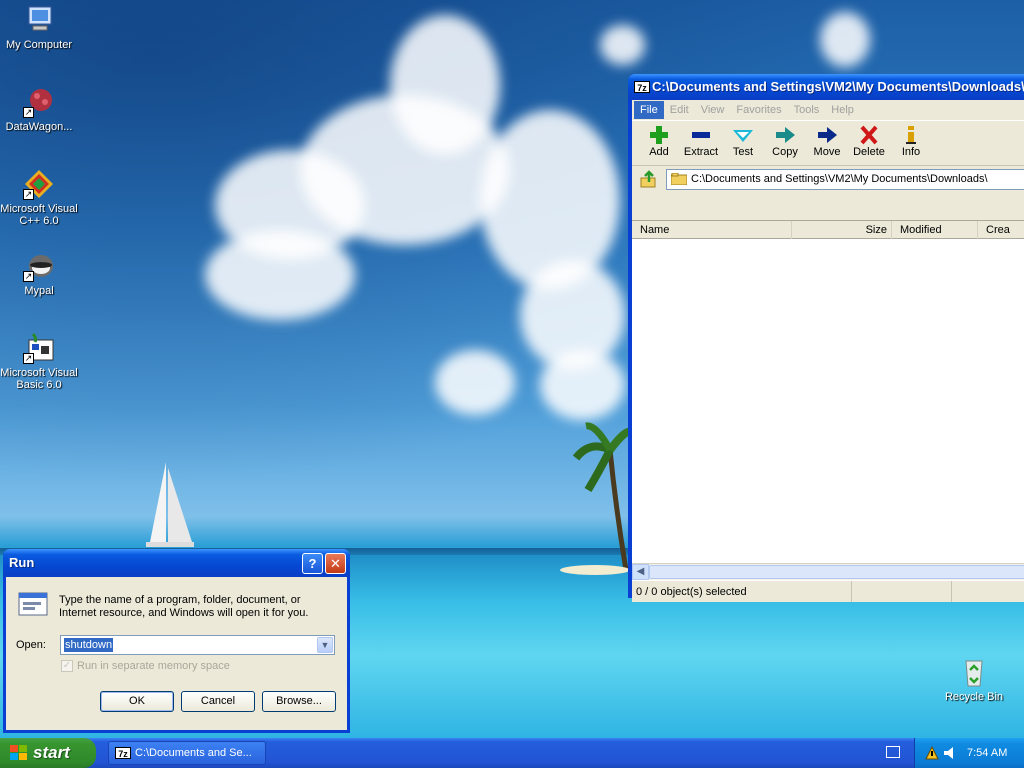  I want to click on clock: 7:54 AM, so click(987, 753).